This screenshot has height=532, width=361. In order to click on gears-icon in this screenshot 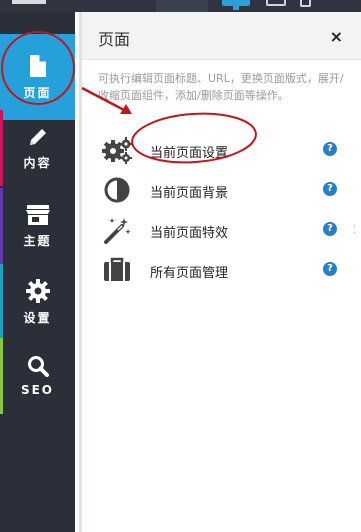, I will do `click(117, 150)`.